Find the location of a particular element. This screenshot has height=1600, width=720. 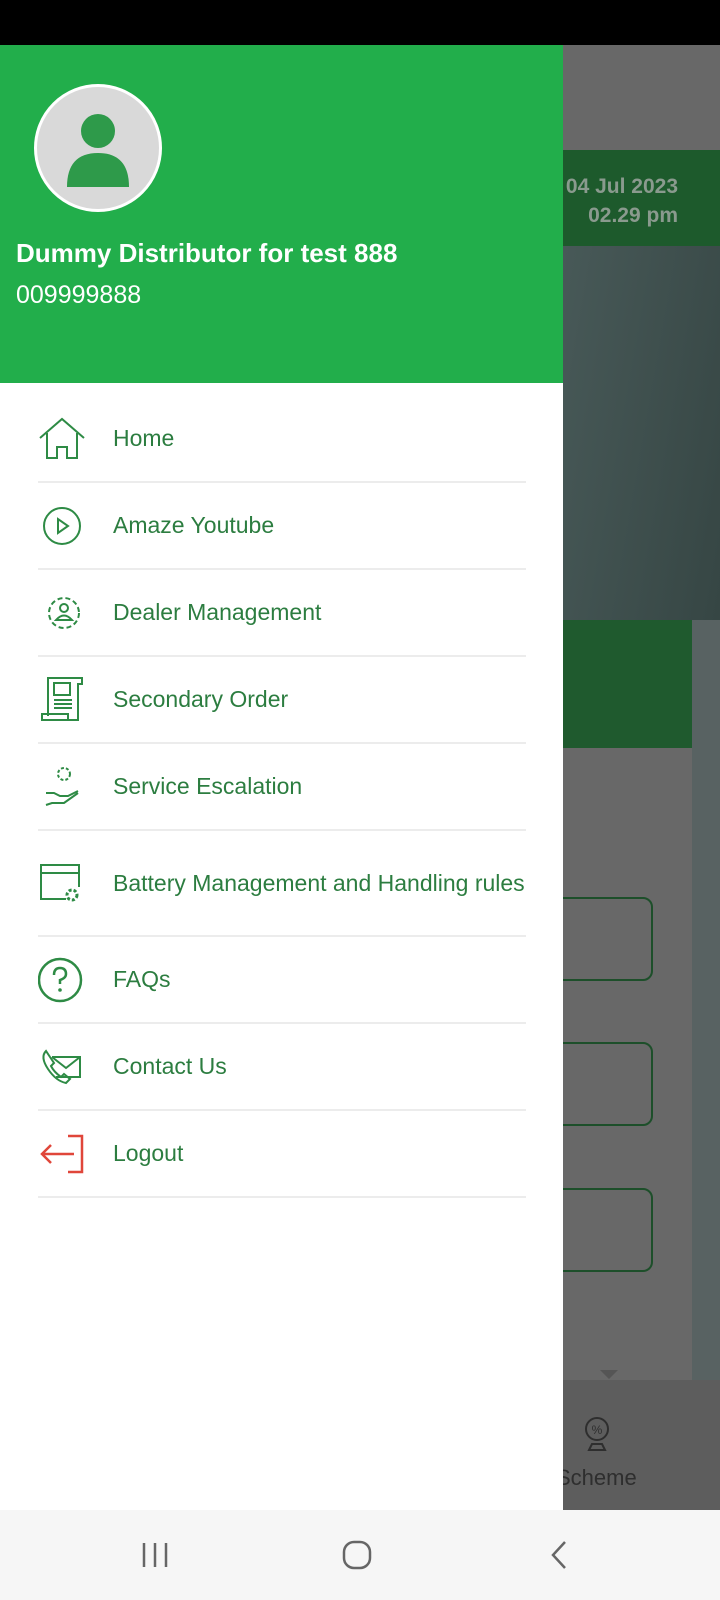

menu-item-battery-management: Battery Management and Handling rules is located at coordinates (282, 884).